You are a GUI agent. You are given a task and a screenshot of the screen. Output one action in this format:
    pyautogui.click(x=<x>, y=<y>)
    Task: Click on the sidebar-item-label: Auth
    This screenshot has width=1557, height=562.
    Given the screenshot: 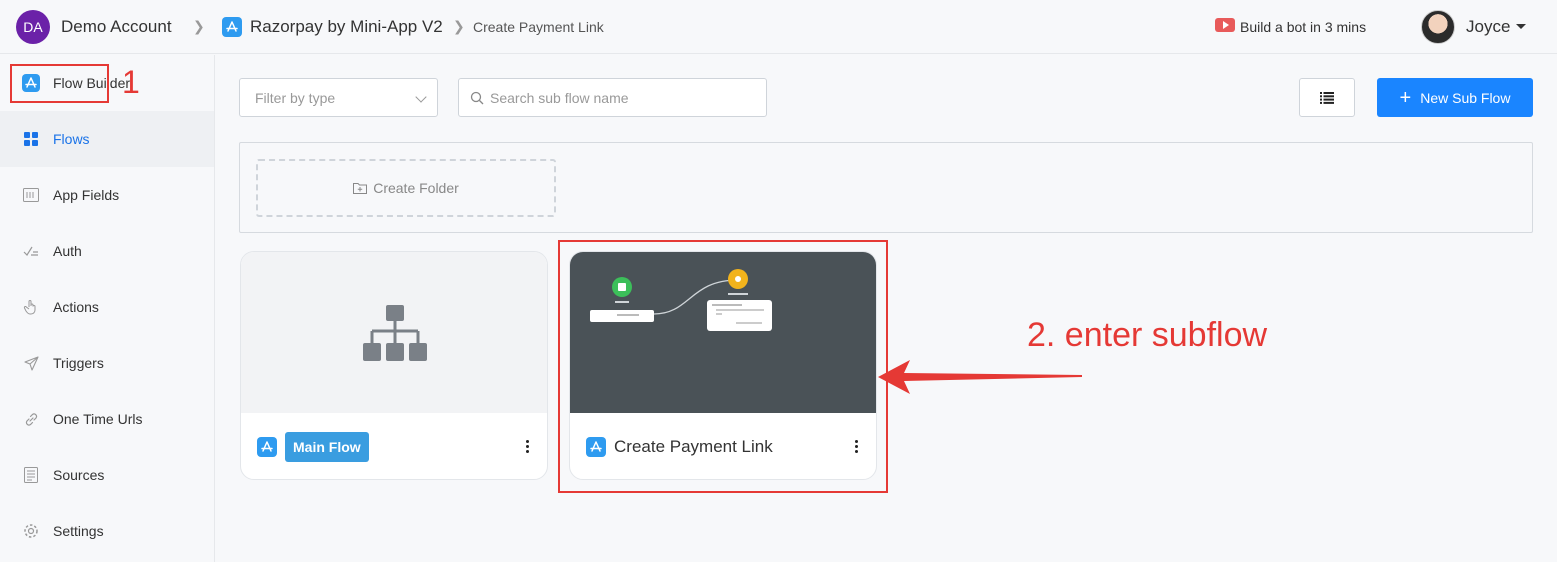 What is the action you would take?
    pyautogui.click(x=67, y=251)
    